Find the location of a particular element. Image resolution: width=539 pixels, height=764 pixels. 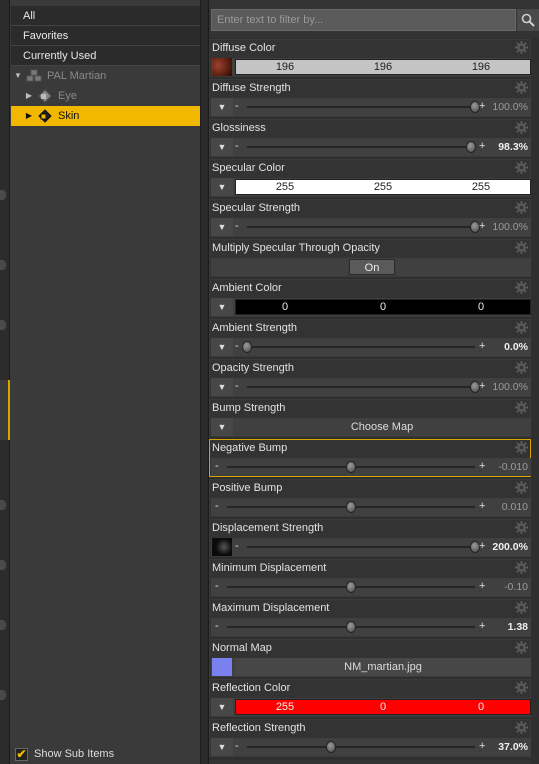

collapsed-triangle-icon: ▶ is located at coordinates (29, 116).